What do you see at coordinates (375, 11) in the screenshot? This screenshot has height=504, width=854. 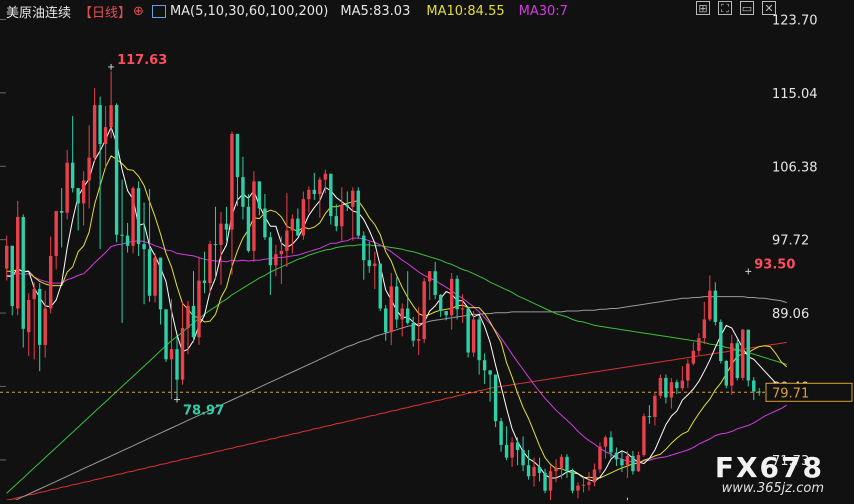 I see `ma5-value: MA5:83.03` at bounding box center [375, 11].